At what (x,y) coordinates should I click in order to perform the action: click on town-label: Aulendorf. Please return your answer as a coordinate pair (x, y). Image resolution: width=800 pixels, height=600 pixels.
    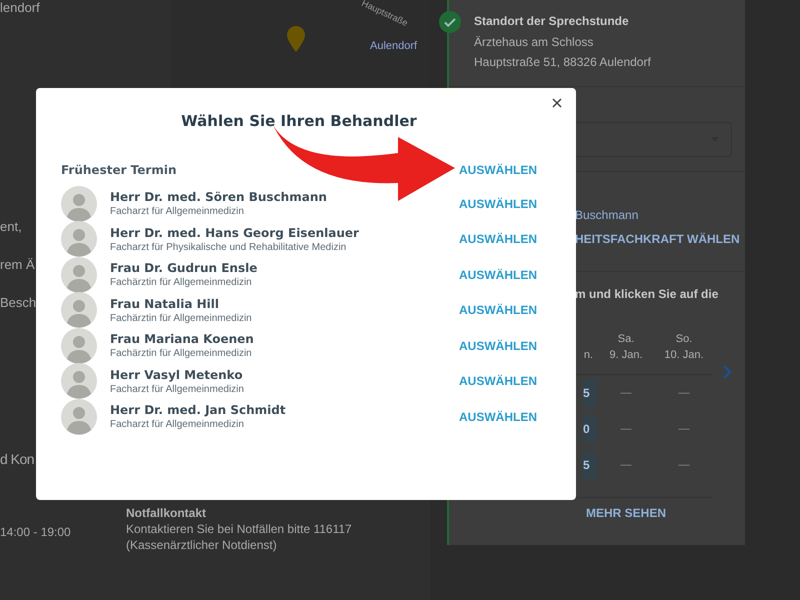
    Looking at the image, I should click on (394, 46).